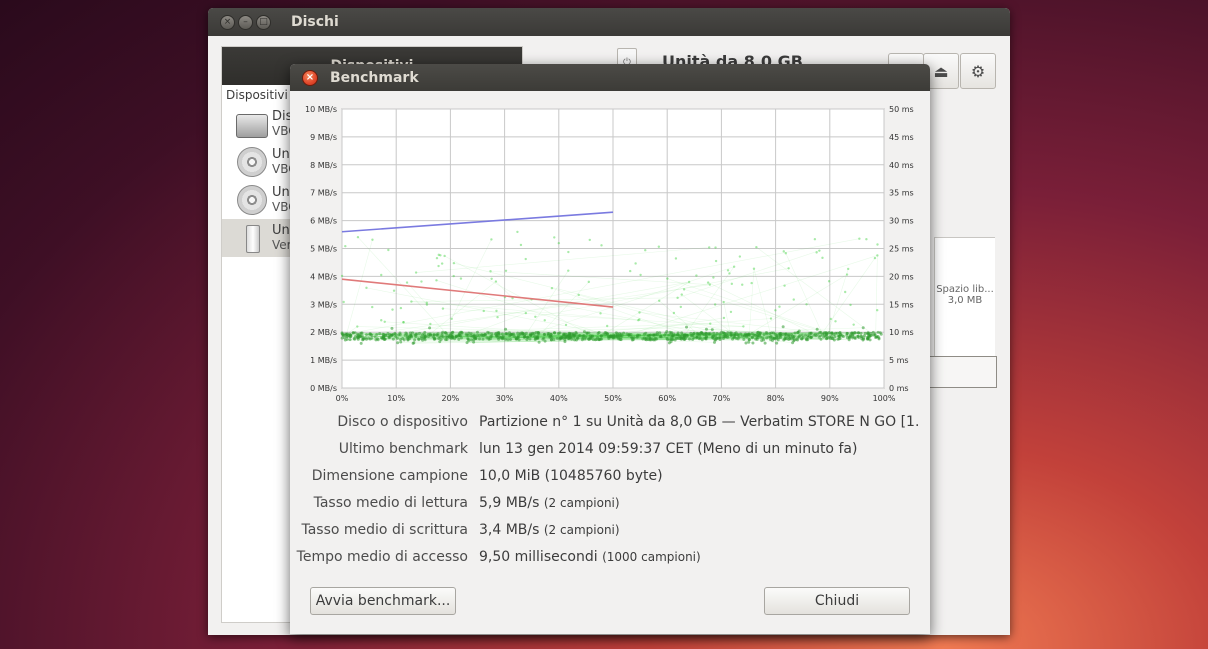 Image resolution: width=1208 pixels, height=649 pixels. I want to click on info-value: 3,4 MB/s (2 campioni), so click(549, 530).